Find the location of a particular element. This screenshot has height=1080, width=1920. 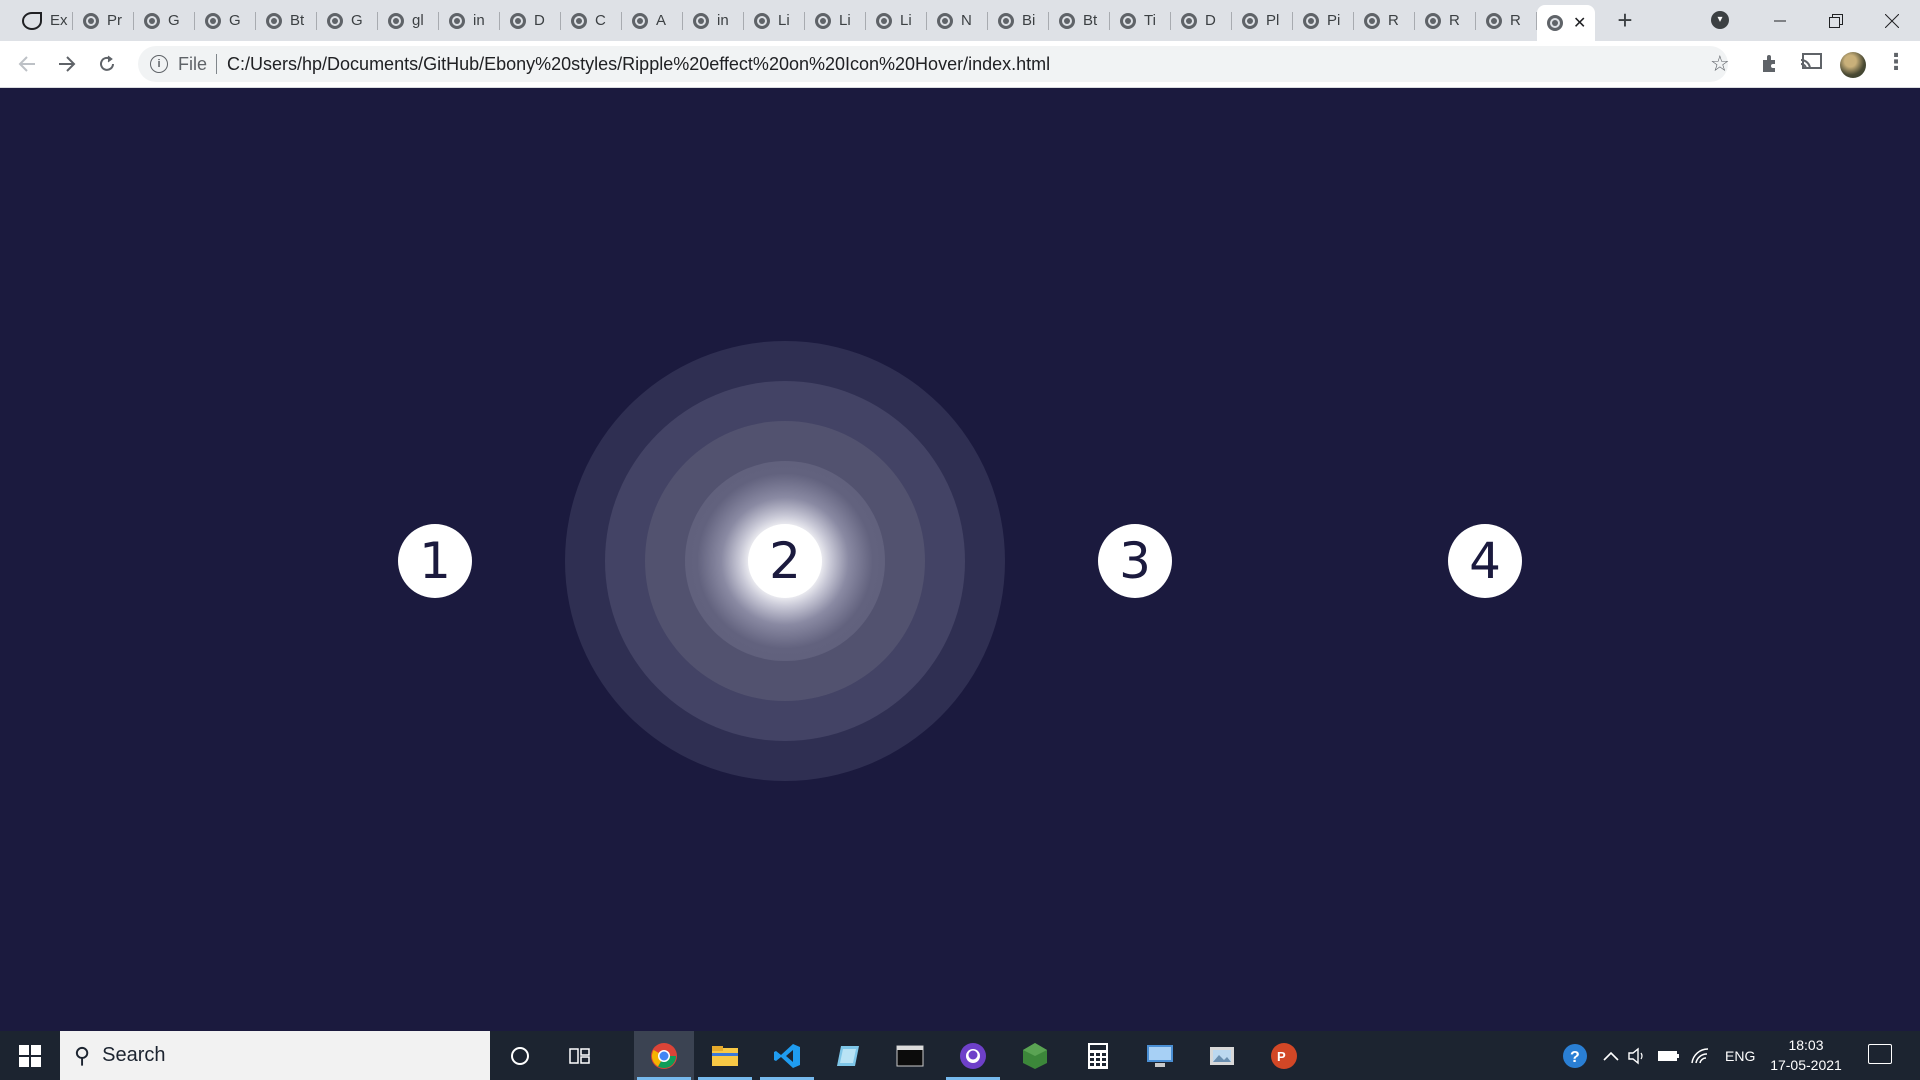

restore-button is located at coordinates (1836, 20).